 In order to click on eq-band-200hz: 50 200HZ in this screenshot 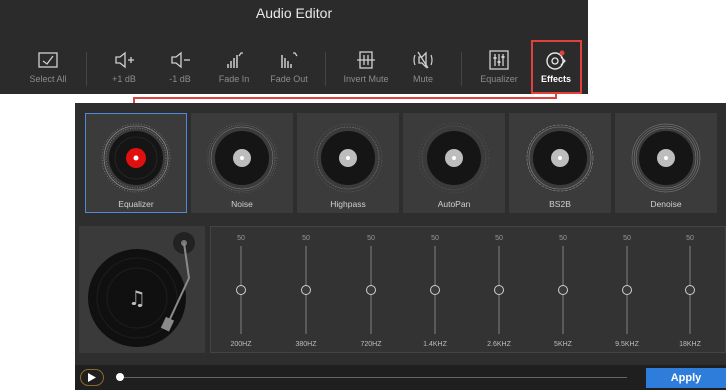, I will do `click(241, 290)`.